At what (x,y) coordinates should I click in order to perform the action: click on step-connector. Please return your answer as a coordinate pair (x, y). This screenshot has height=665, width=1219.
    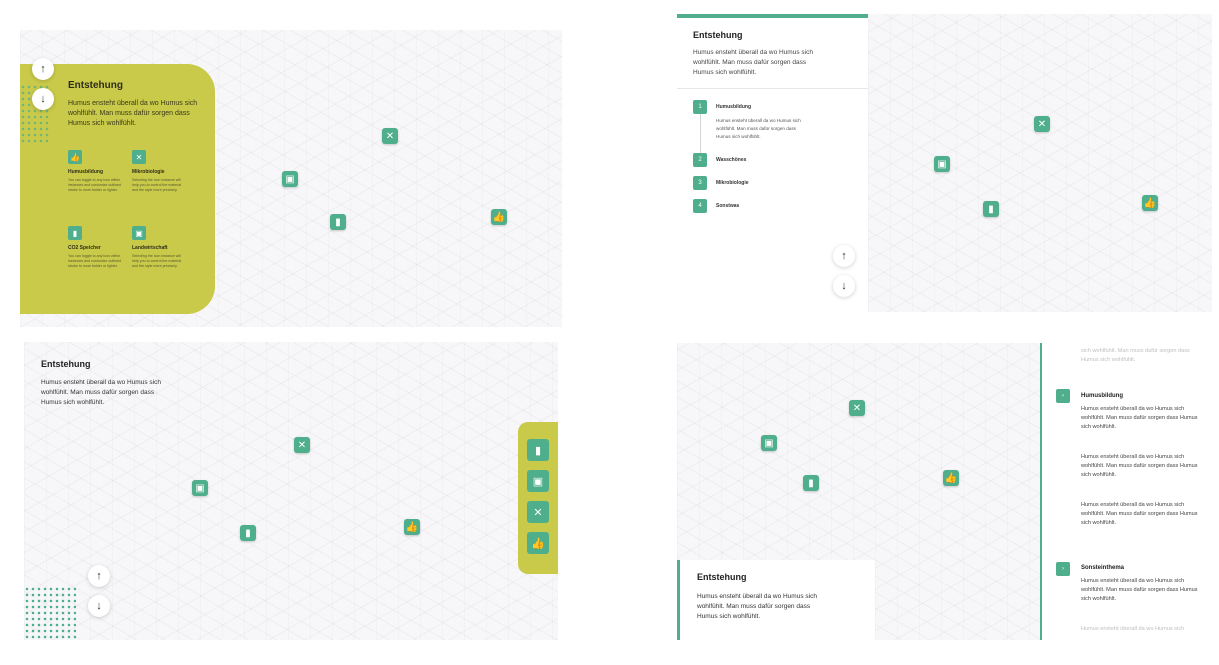
    Looking at the image, I should click on (700, 134).